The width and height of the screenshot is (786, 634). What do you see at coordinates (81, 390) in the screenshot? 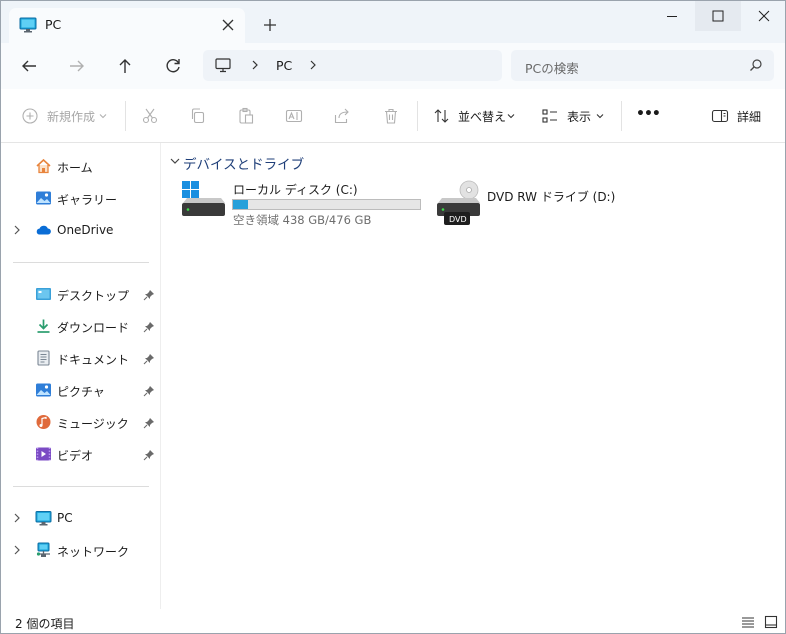
I see `sidebar-item-pictures: ピクチャ` at bounding box center [81, 390].